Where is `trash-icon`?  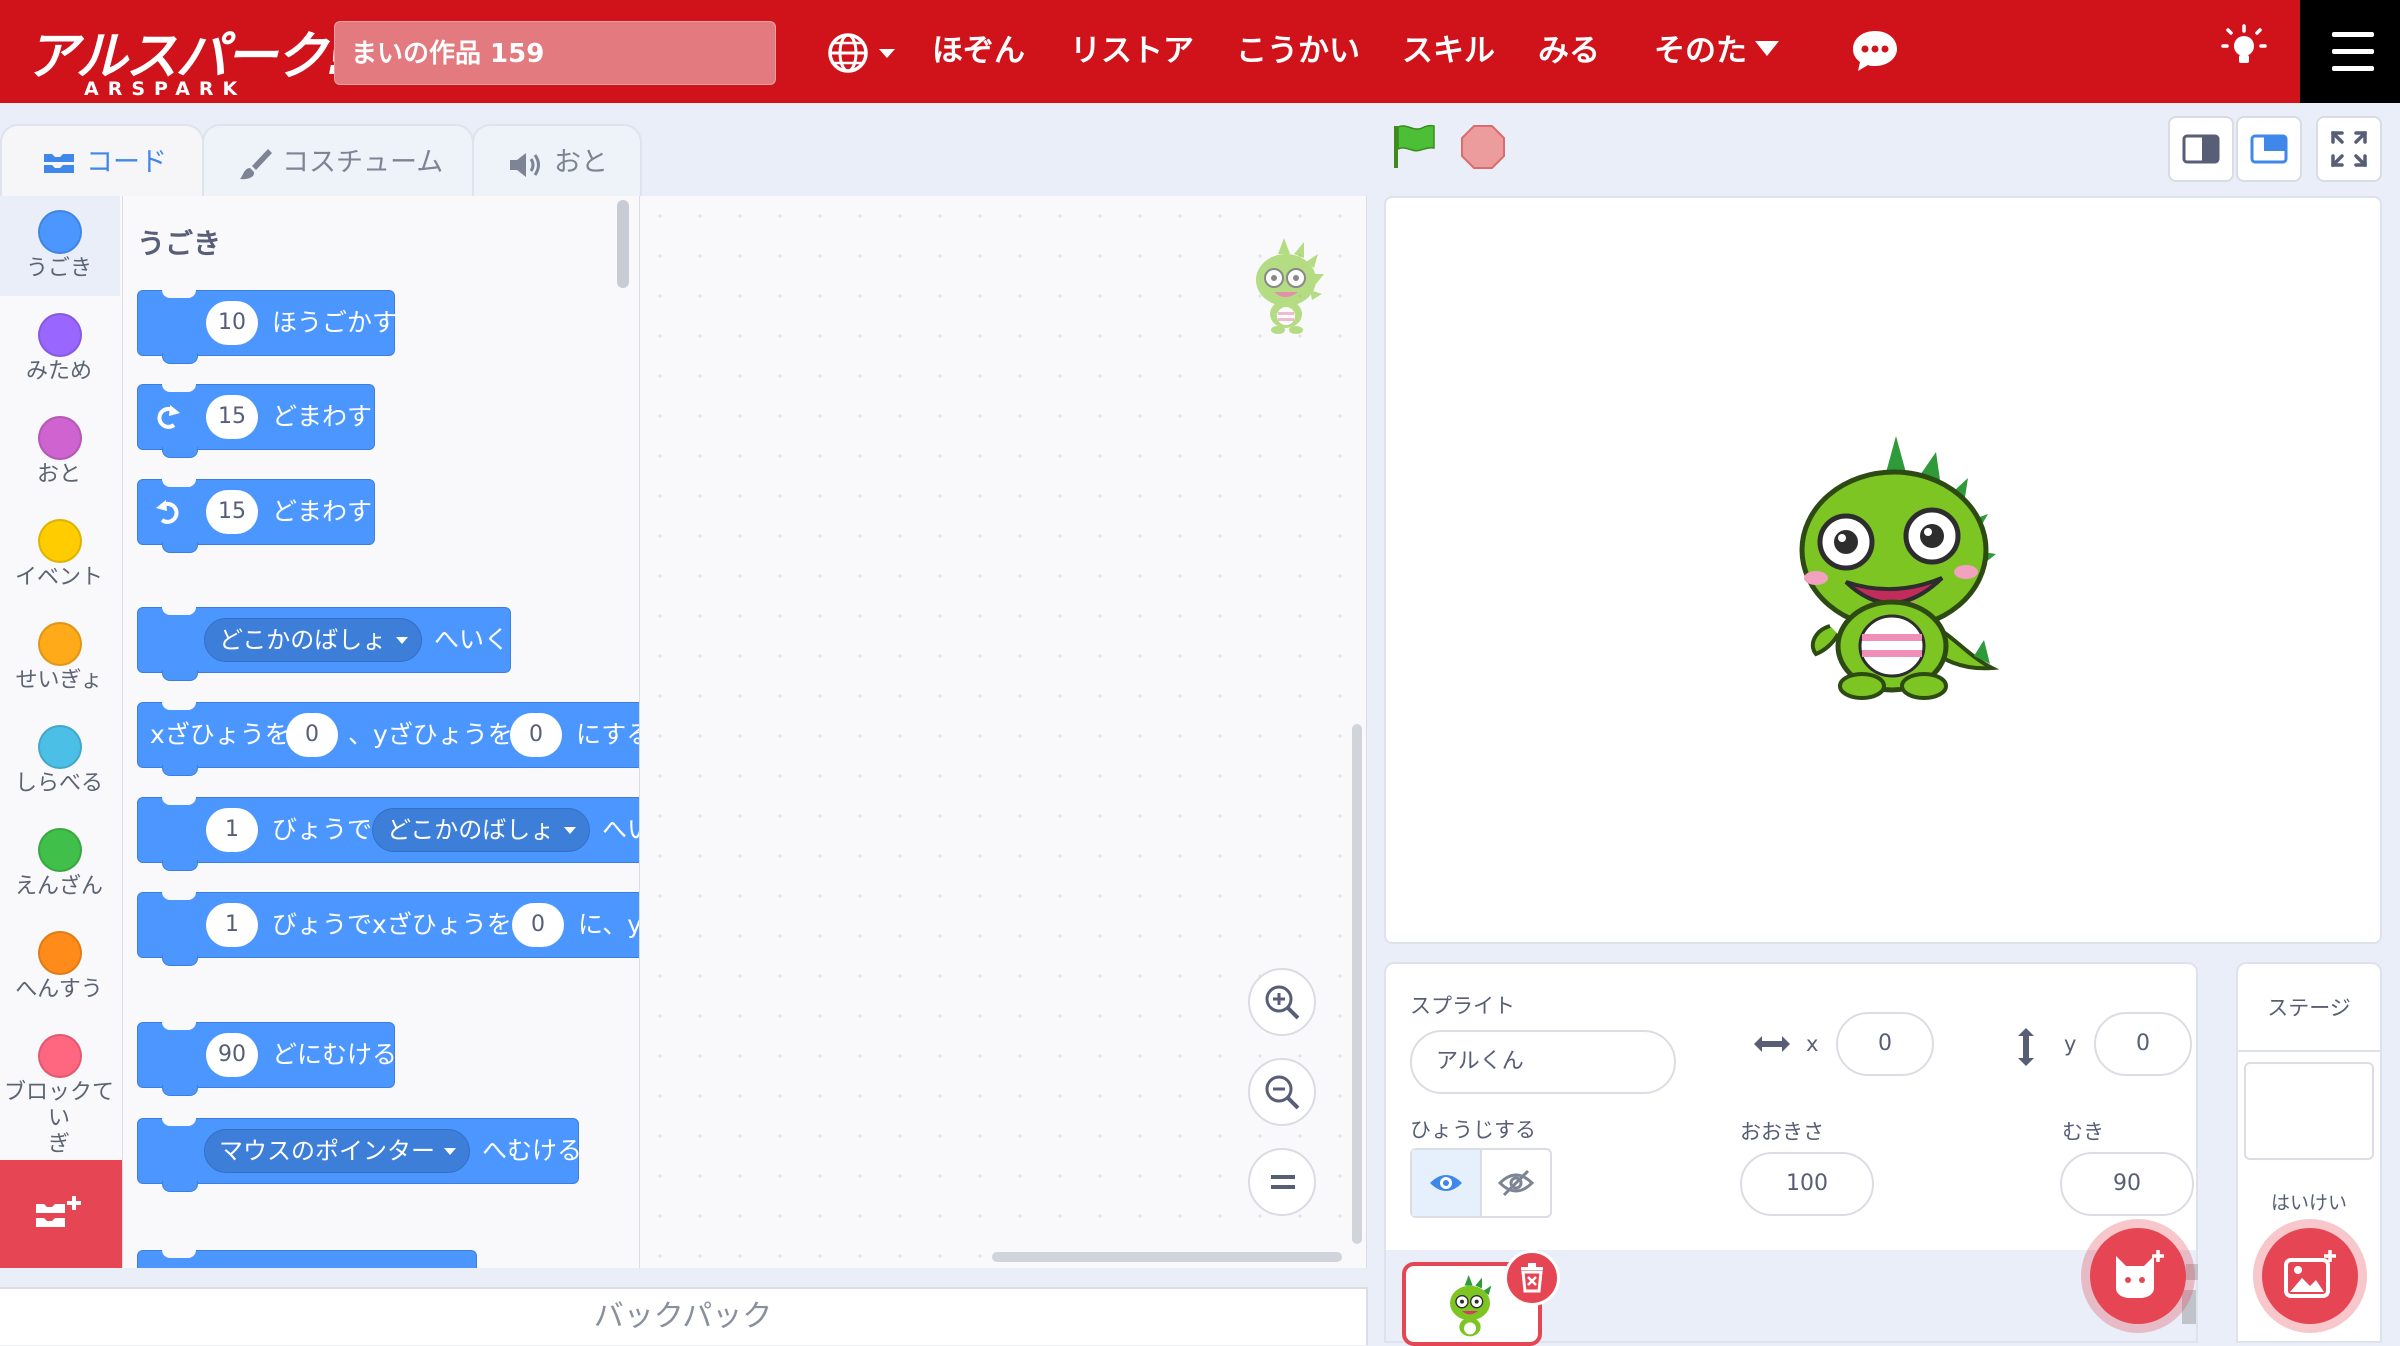 trash-icon is located at coordinates (1532, 1278).